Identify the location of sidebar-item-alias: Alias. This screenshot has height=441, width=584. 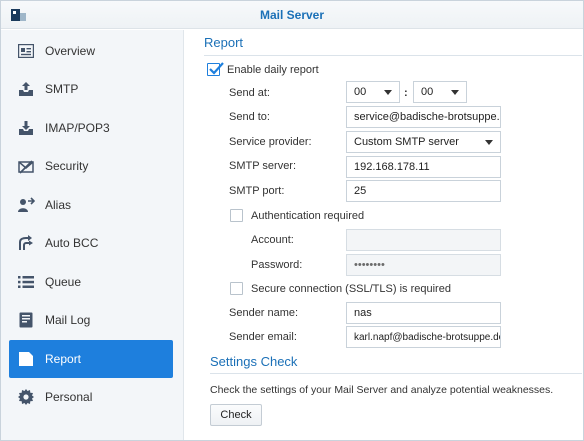
(91, 205).